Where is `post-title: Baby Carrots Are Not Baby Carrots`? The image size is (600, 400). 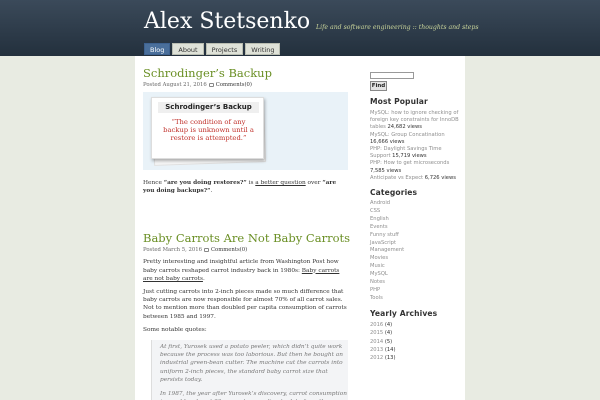 post-title: Baby Carrots Are Not Baby Carrots is located at coordinates (246, 238).